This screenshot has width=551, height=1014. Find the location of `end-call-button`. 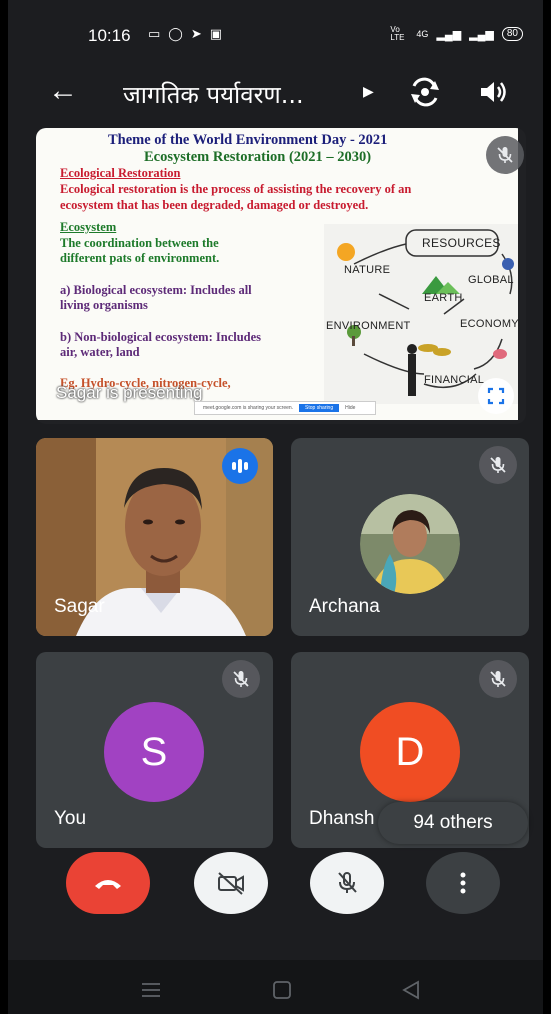

end-call-button is located at coordinates (108, 883).